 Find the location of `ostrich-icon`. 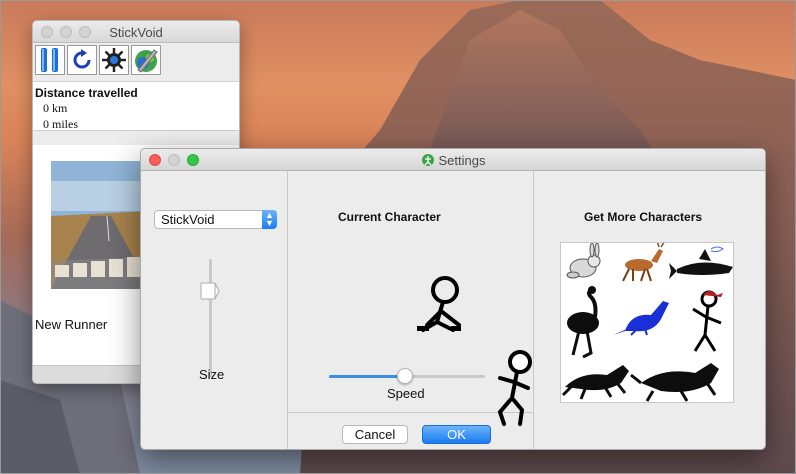

ostrich-icon is located at coordinates (583, 322).